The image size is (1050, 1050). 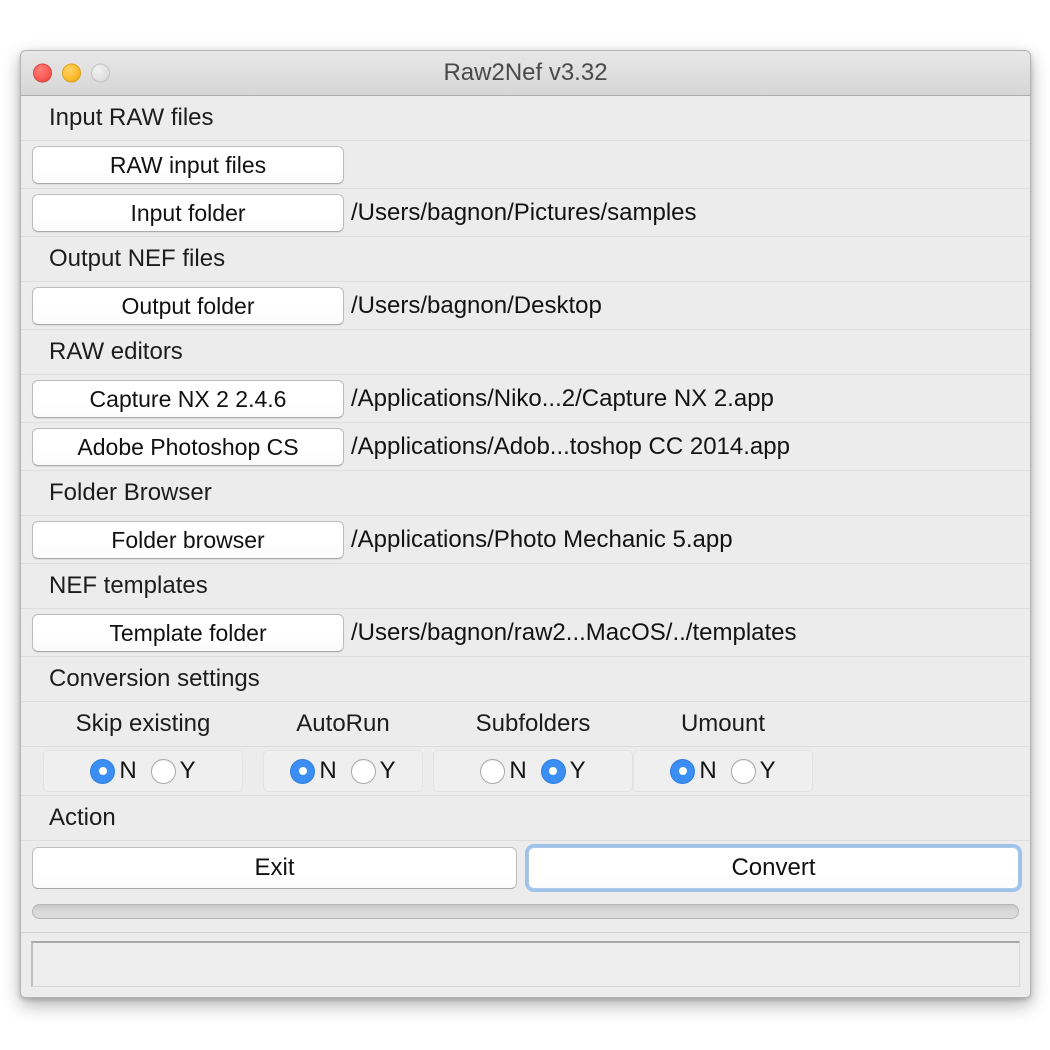 What do you see at coordinates (131, 117) in the screenshot?
I see `section-label-input-raw-files: Input RAW files` at bounding box center [131, 117].